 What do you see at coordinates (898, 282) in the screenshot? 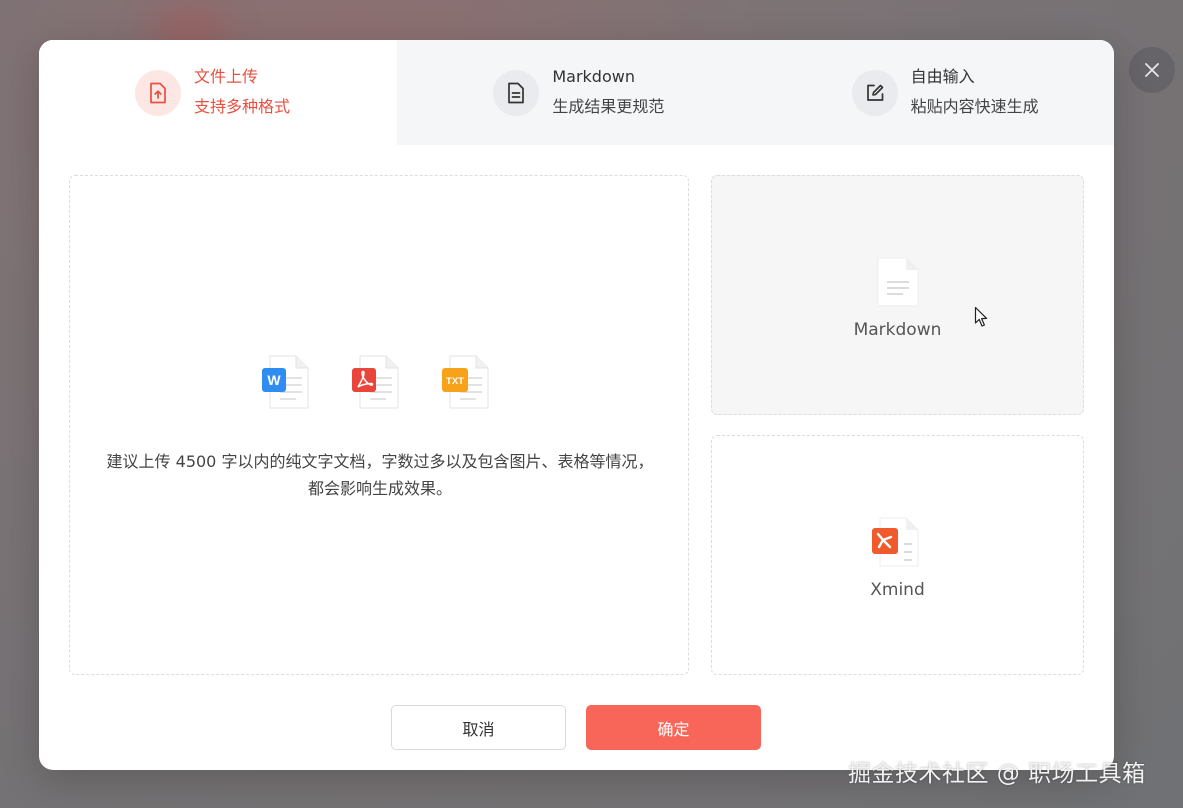
I see `markdown-doc-icon` at bounding box center [898, 282].